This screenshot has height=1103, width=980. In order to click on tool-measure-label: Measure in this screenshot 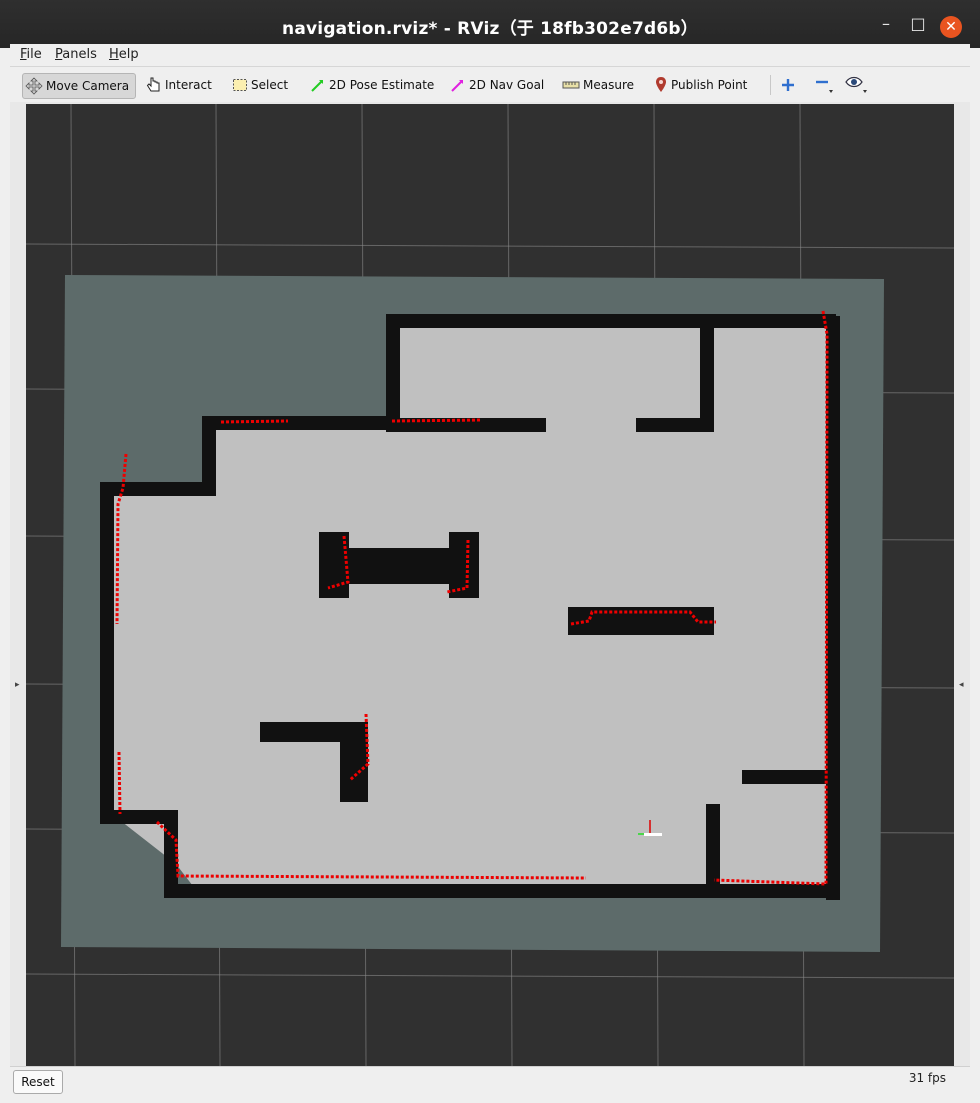, I will do `click(608, 85)`.